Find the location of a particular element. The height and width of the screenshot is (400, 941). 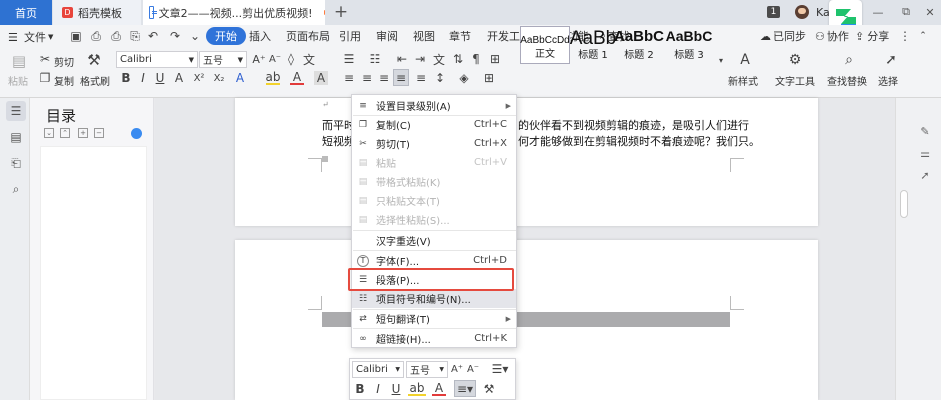

collapse-ribbon-icon: ⌃ is located at coordinates (923, 36).